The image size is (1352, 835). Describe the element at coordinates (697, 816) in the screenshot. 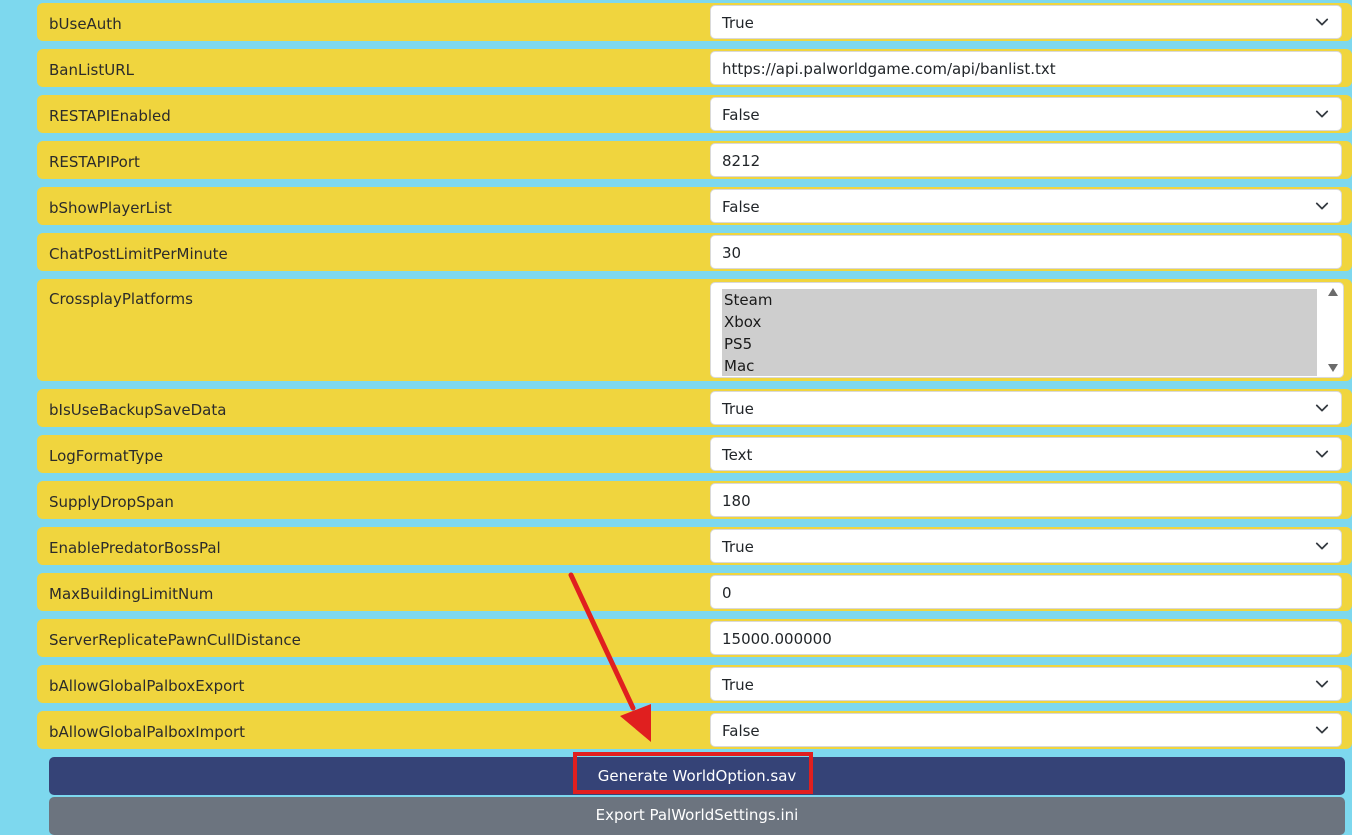

I see `export-palworldsettings-button: Export PalWorldSettings.ini` at that location.